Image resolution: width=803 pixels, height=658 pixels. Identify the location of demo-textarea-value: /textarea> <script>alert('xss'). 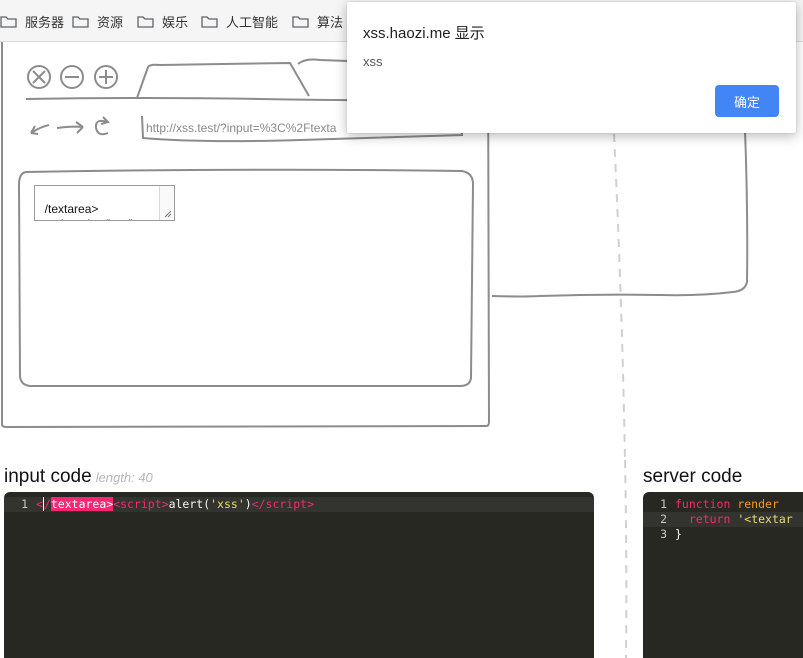
(86, 211).